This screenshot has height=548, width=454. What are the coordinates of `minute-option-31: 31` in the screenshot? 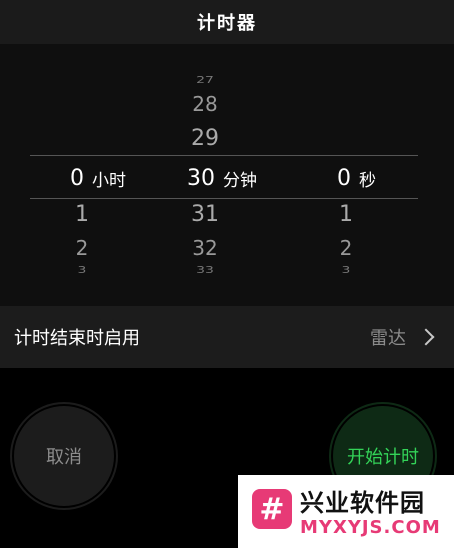 It's located at (205, 214).